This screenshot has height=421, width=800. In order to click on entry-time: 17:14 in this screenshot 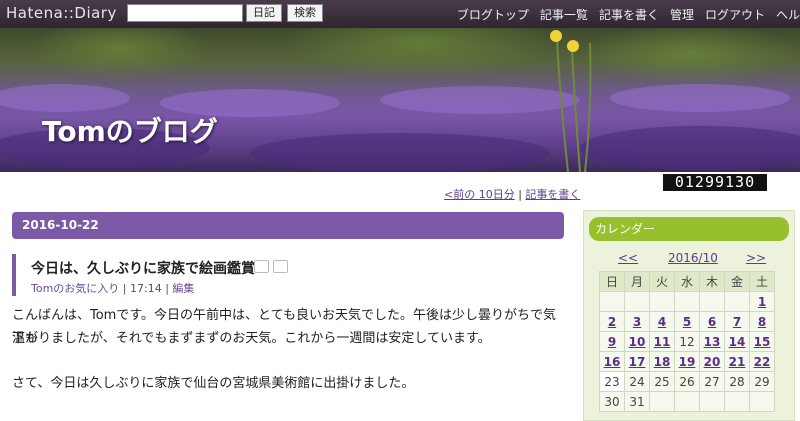, I will do `click(146, 288)`.